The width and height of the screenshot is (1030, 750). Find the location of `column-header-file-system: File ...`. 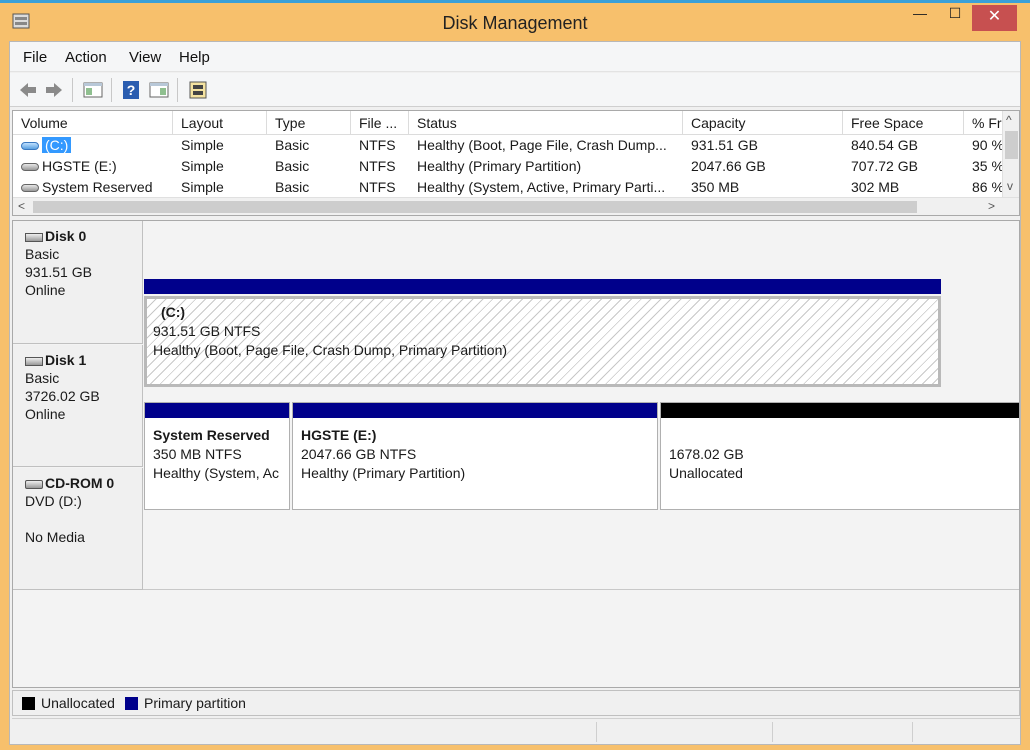

column-header-file-system: File ... is located at coordinates (380, 123).